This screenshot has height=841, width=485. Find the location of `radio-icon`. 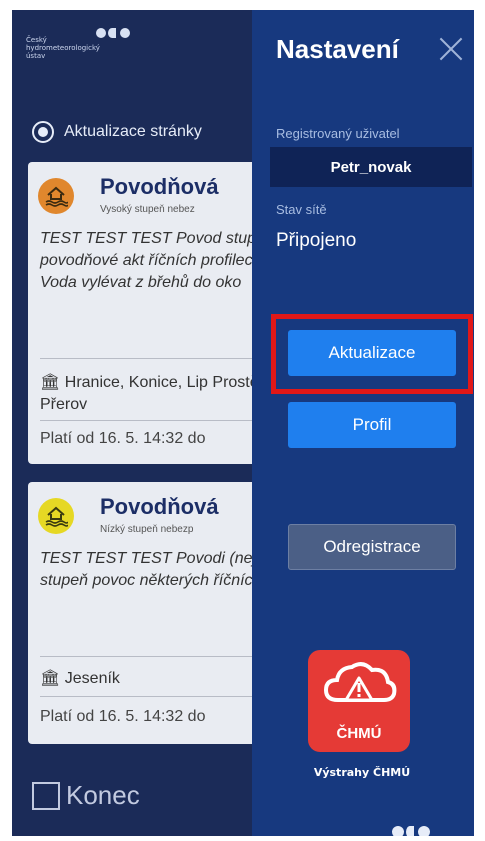

radio-icon is located at coordinates (43, 132).